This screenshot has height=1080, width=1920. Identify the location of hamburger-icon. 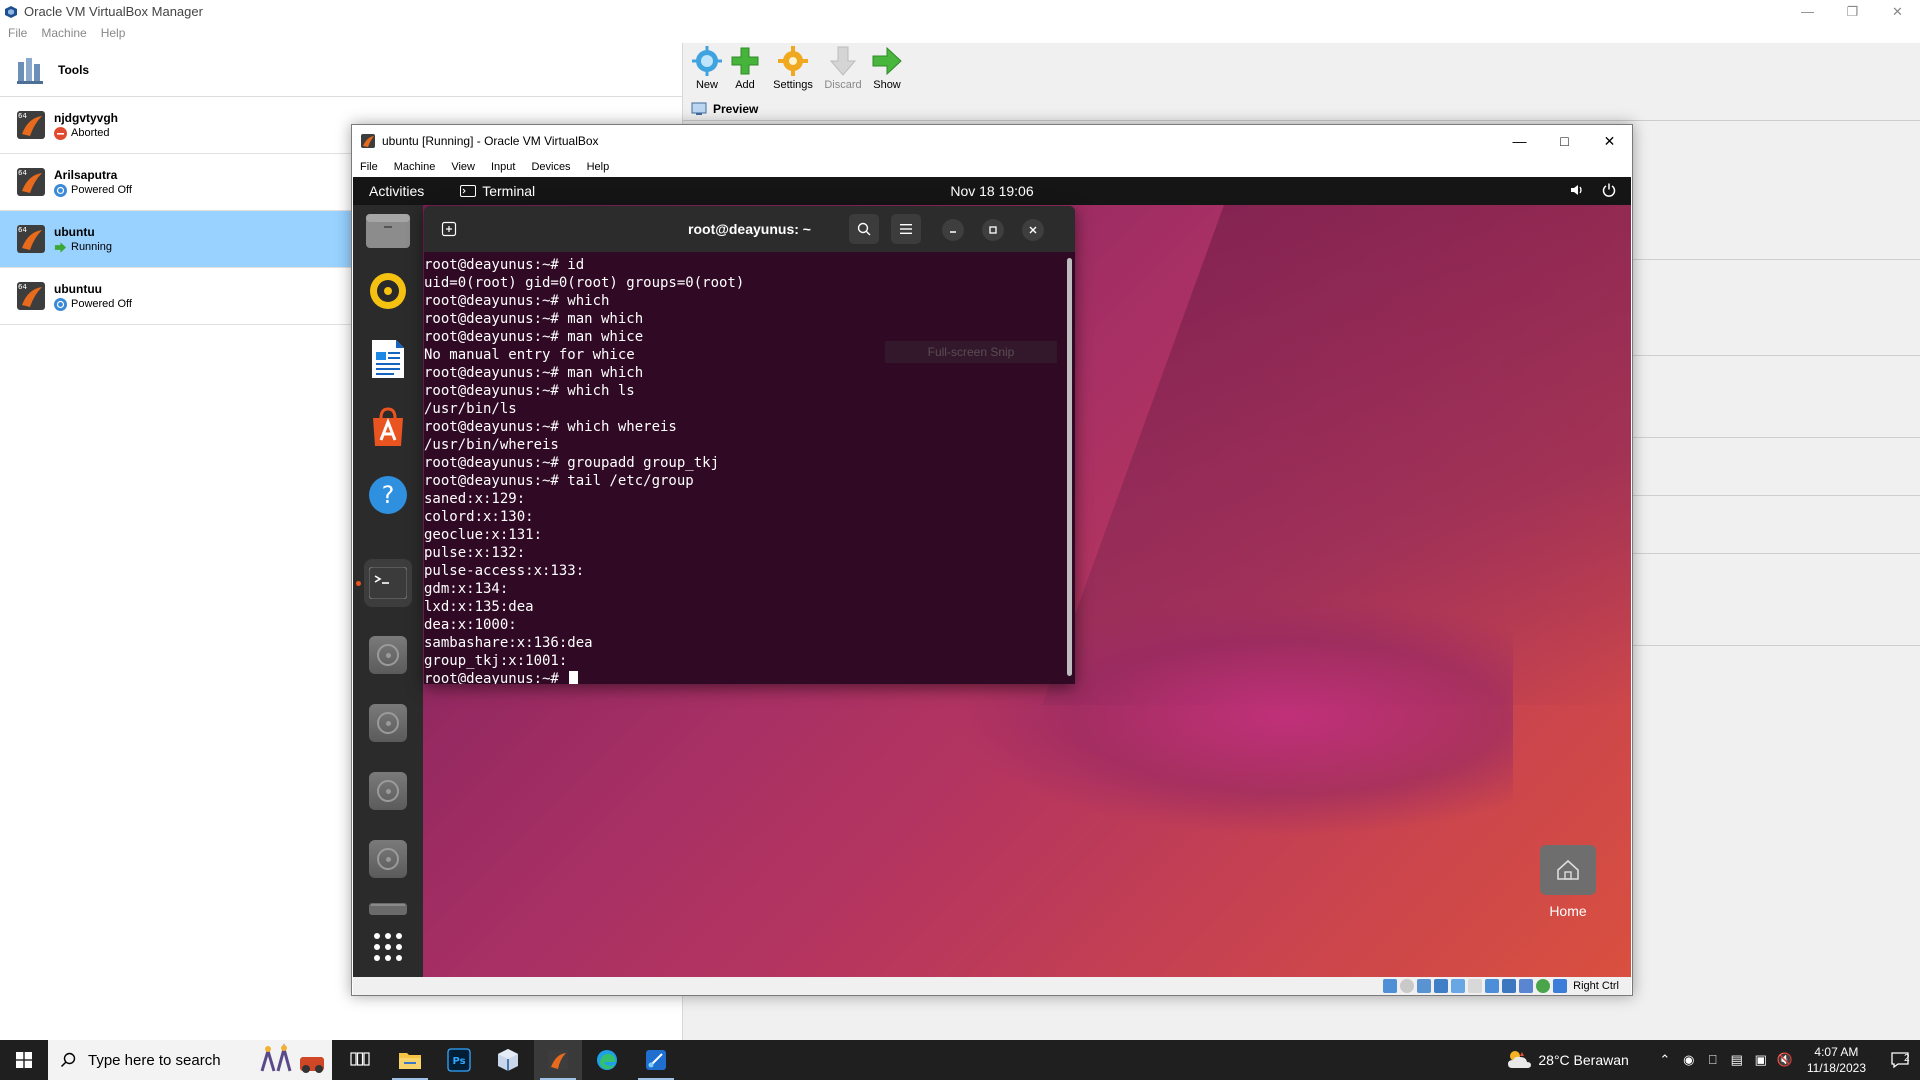
(906, 229).